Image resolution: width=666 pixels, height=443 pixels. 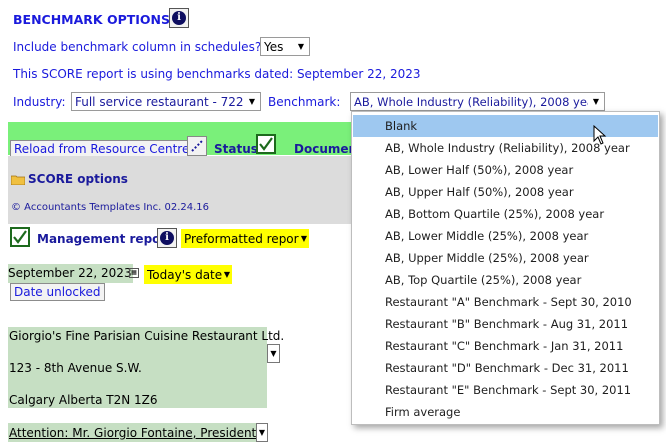 I want to click on dropdown-option: Firm average, so click(x=505, y=412).